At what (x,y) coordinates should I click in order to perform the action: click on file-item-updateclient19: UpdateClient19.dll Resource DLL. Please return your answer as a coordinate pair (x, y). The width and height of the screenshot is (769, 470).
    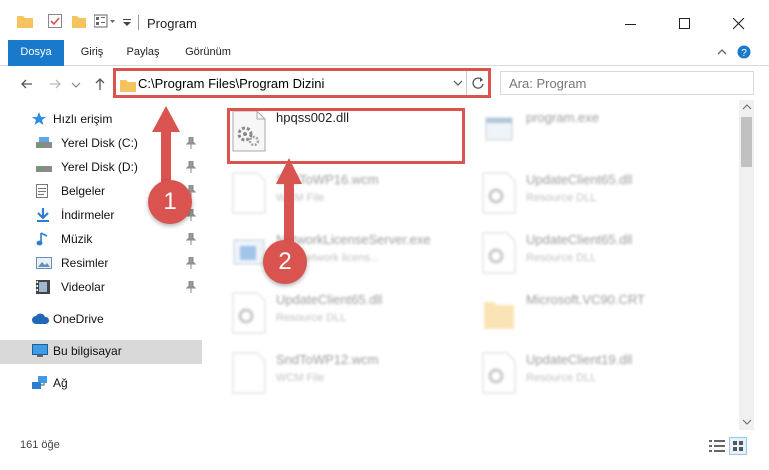
    Looking at the image, I should click on (577, 372).